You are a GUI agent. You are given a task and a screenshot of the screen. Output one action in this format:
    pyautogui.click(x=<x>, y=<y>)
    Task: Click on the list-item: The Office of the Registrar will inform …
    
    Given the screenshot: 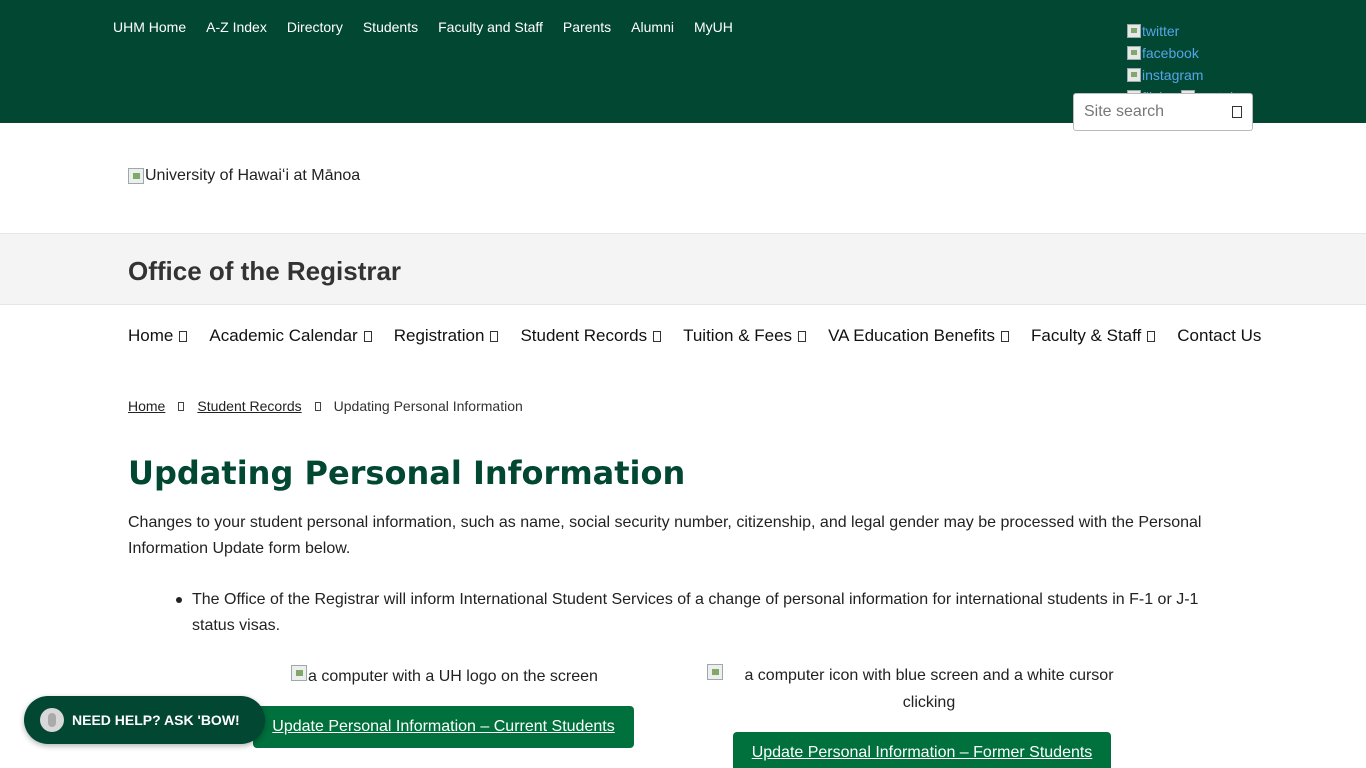 What is the action you would take?
    pyautogui.click(x=699, y=613)
    